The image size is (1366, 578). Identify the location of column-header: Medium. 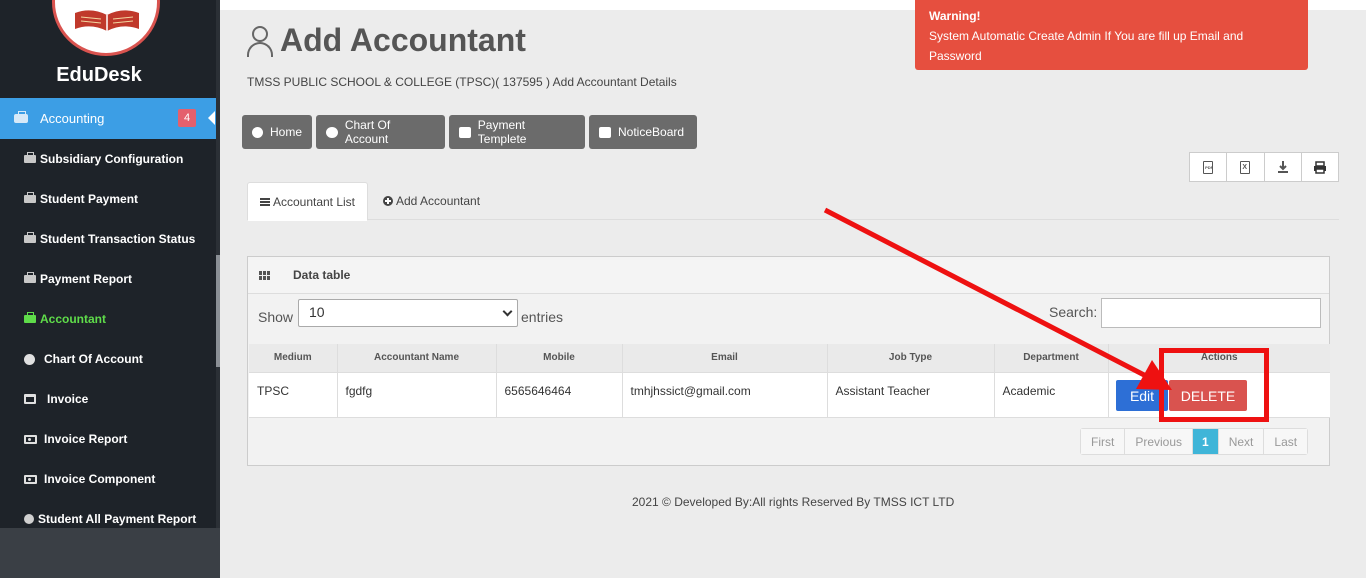
(293, 358).